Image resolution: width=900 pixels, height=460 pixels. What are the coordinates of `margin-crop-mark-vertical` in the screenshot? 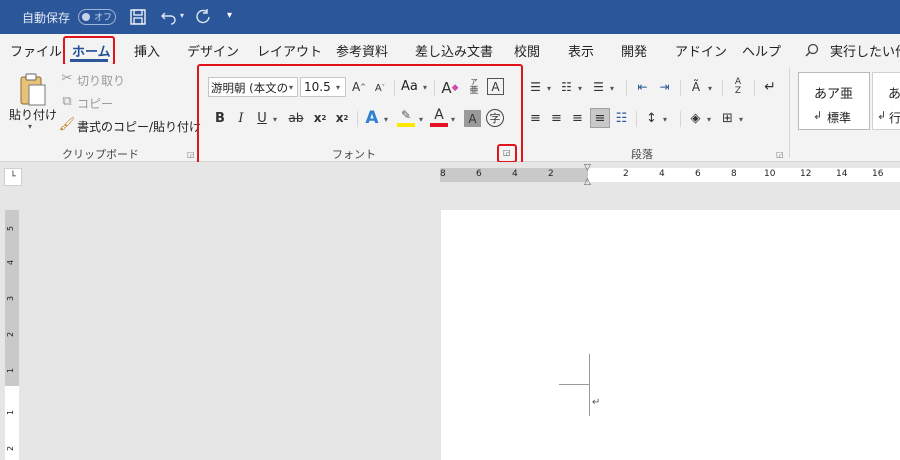 It's located at (589, 385).